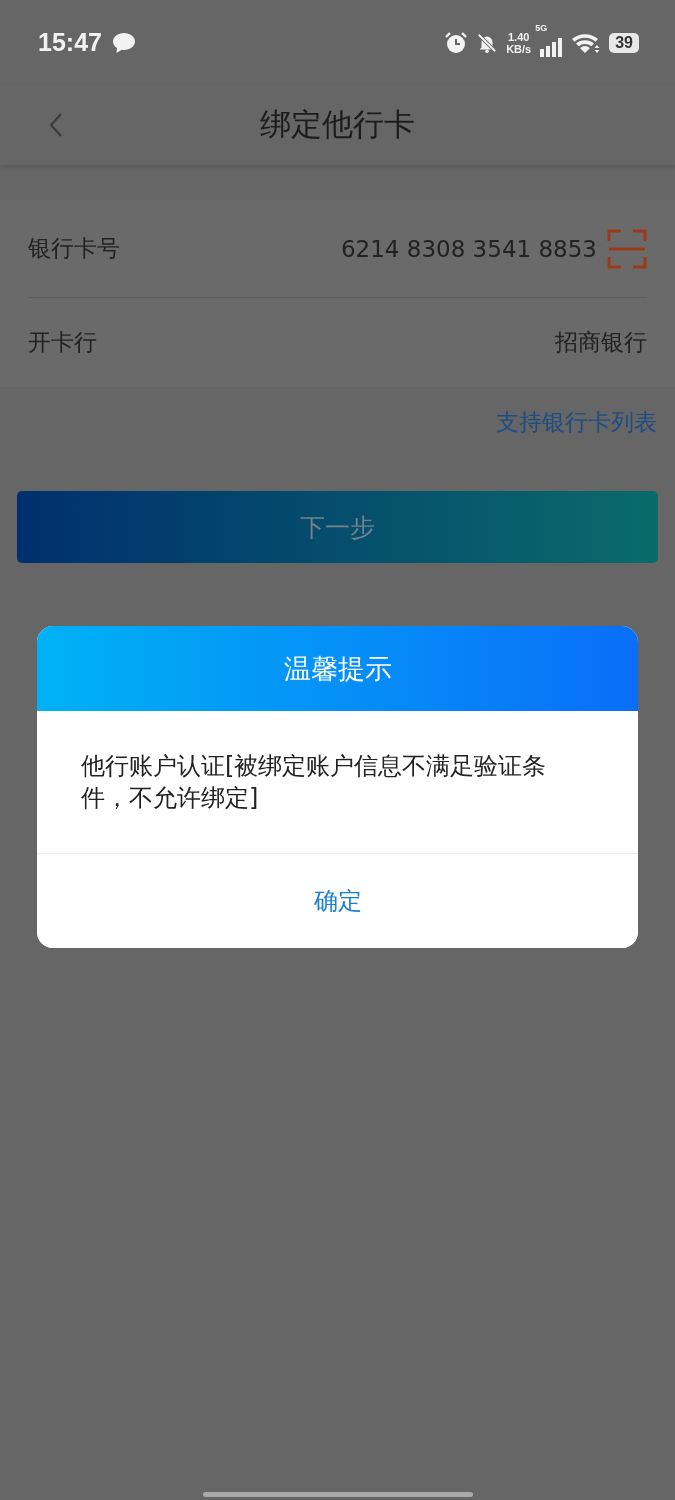 This screenshot has width=675, height=1500. I want to click on next-step-button: 下一步, so click(337, 527).